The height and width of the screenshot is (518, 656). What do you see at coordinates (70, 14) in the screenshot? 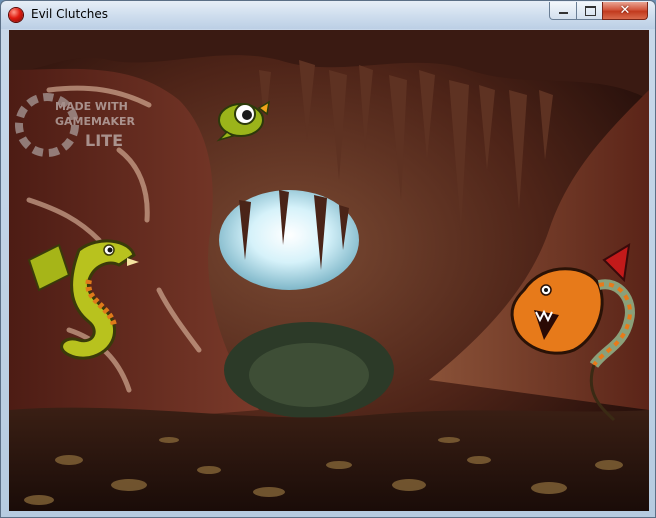
I see `window-title: Evil Clutches` at bounding box center [70, 14].